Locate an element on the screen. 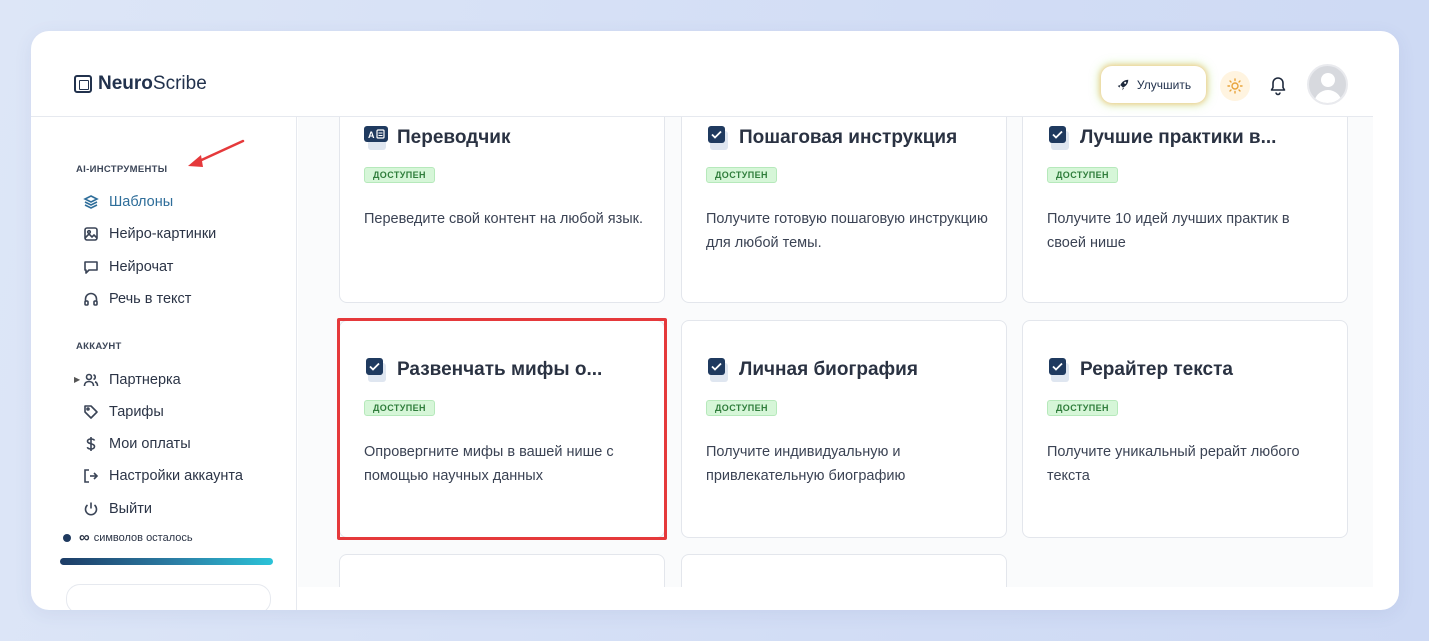  card-description: Переведите свой контент на любой язык. is located at coordinates (504, 219).